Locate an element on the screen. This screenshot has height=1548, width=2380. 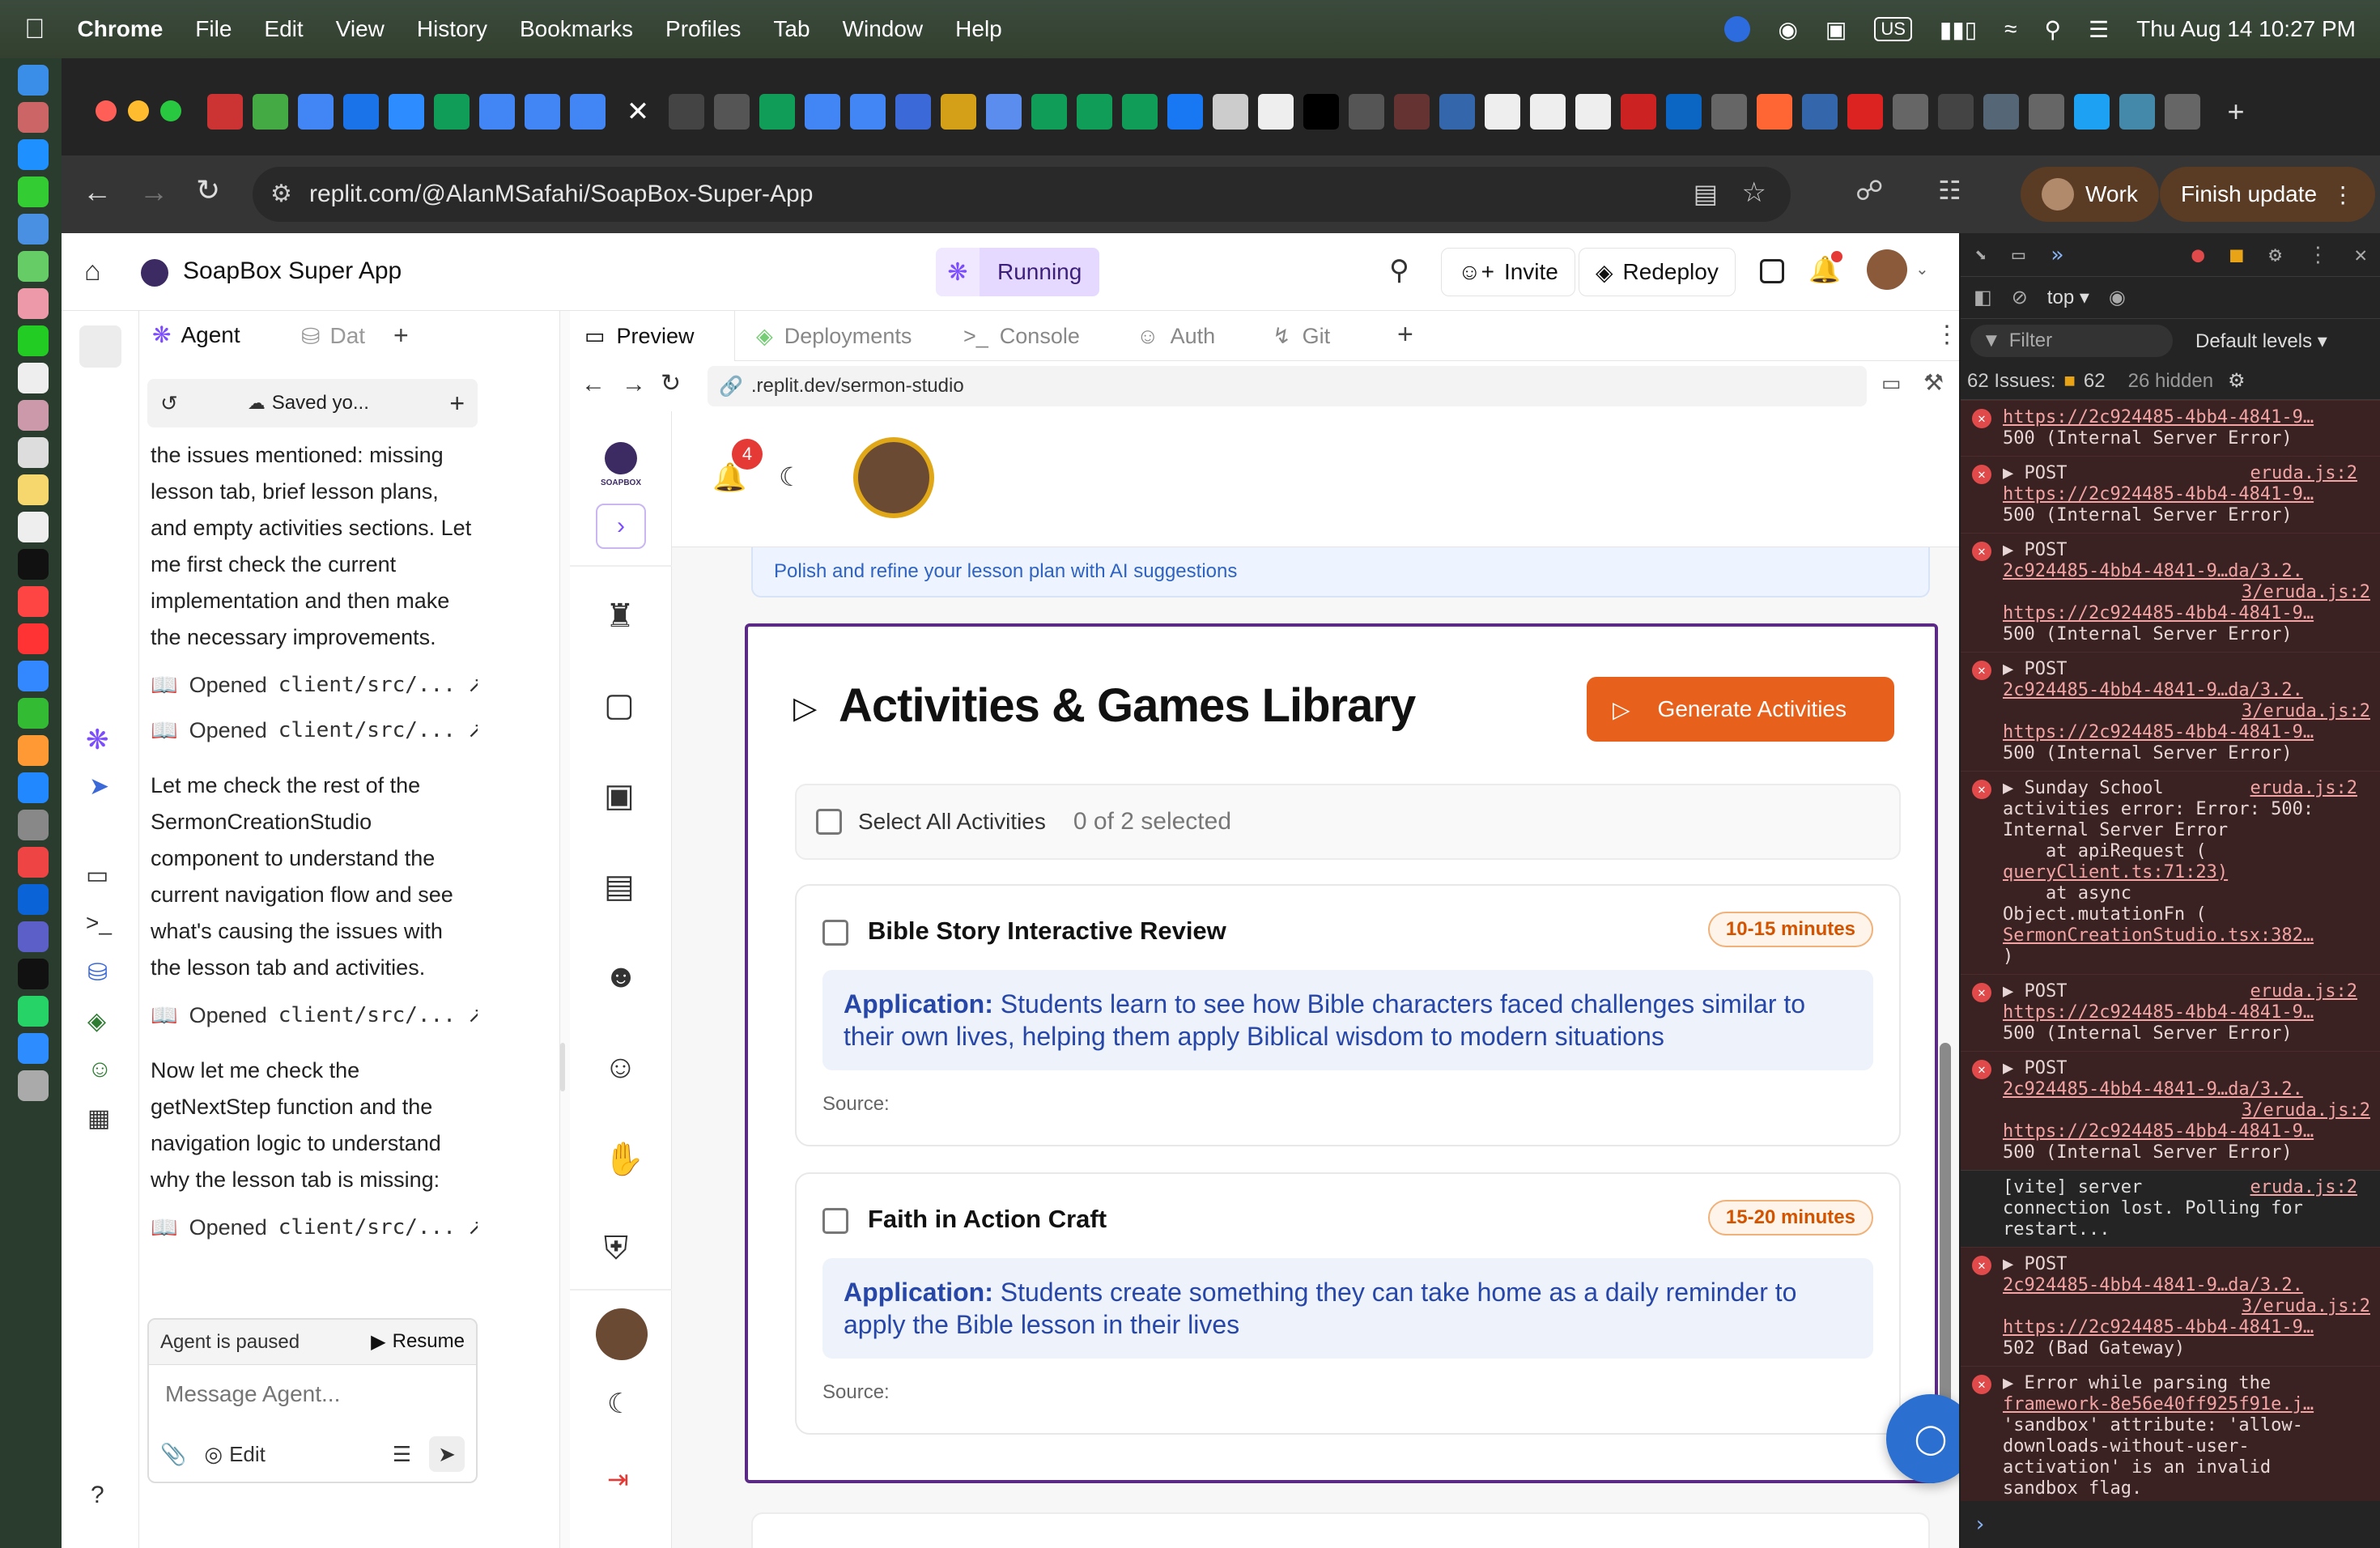
more-vert-icon: ⋮ is located at coordinates (2343, 194).